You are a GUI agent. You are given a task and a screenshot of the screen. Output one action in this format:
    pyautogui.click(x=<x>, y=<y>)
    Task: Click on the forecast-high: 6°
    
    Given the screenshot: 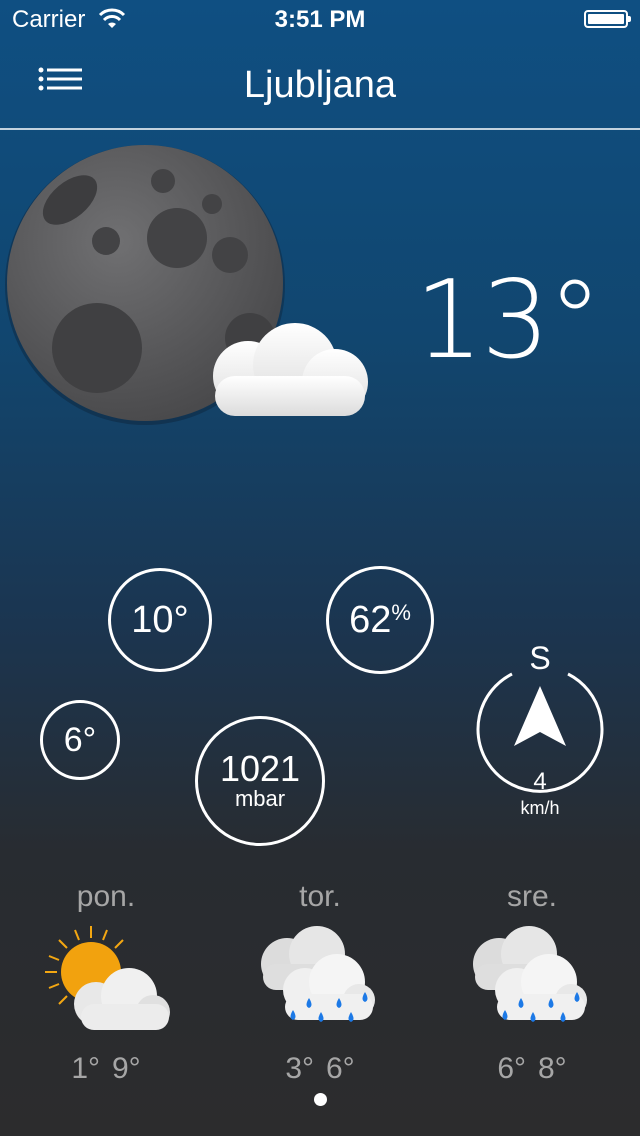 What is the action you would take?
    pyautogui.click(x=340, y=1068)
    